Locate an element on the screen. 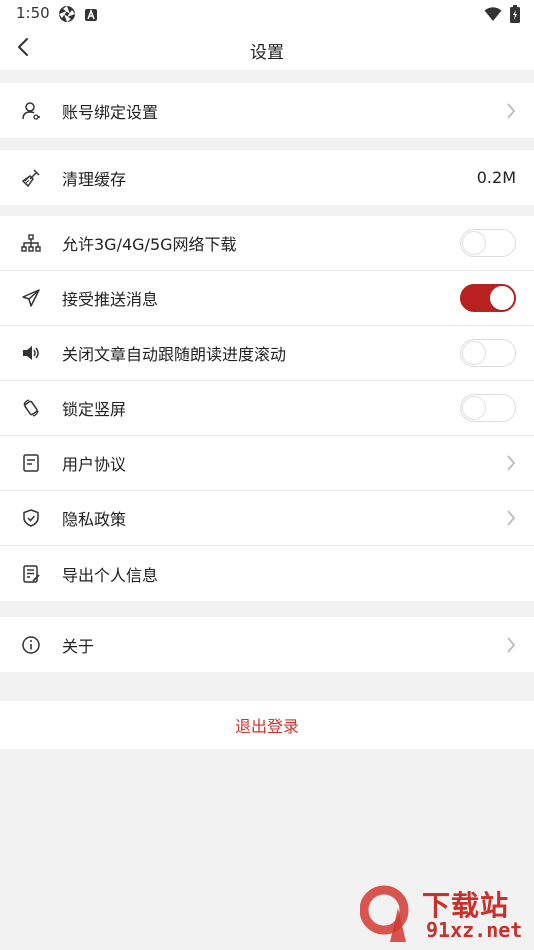 The height and width of the screenshot is (950, 534). about-label: 关于 is located at coordinates (78, 646).